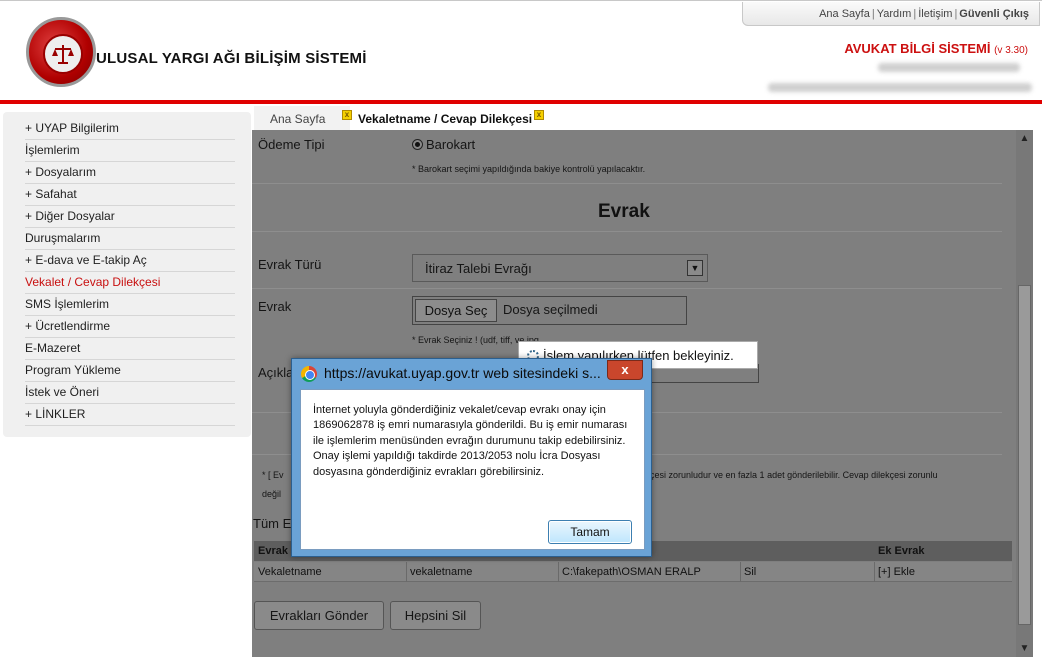  What do you see at coordinates (452, 118) in the screenshot?
I see `tab-vekaletname: Vekaletname / Cevap Dilekçesi x` at bounding box center [452, 118].